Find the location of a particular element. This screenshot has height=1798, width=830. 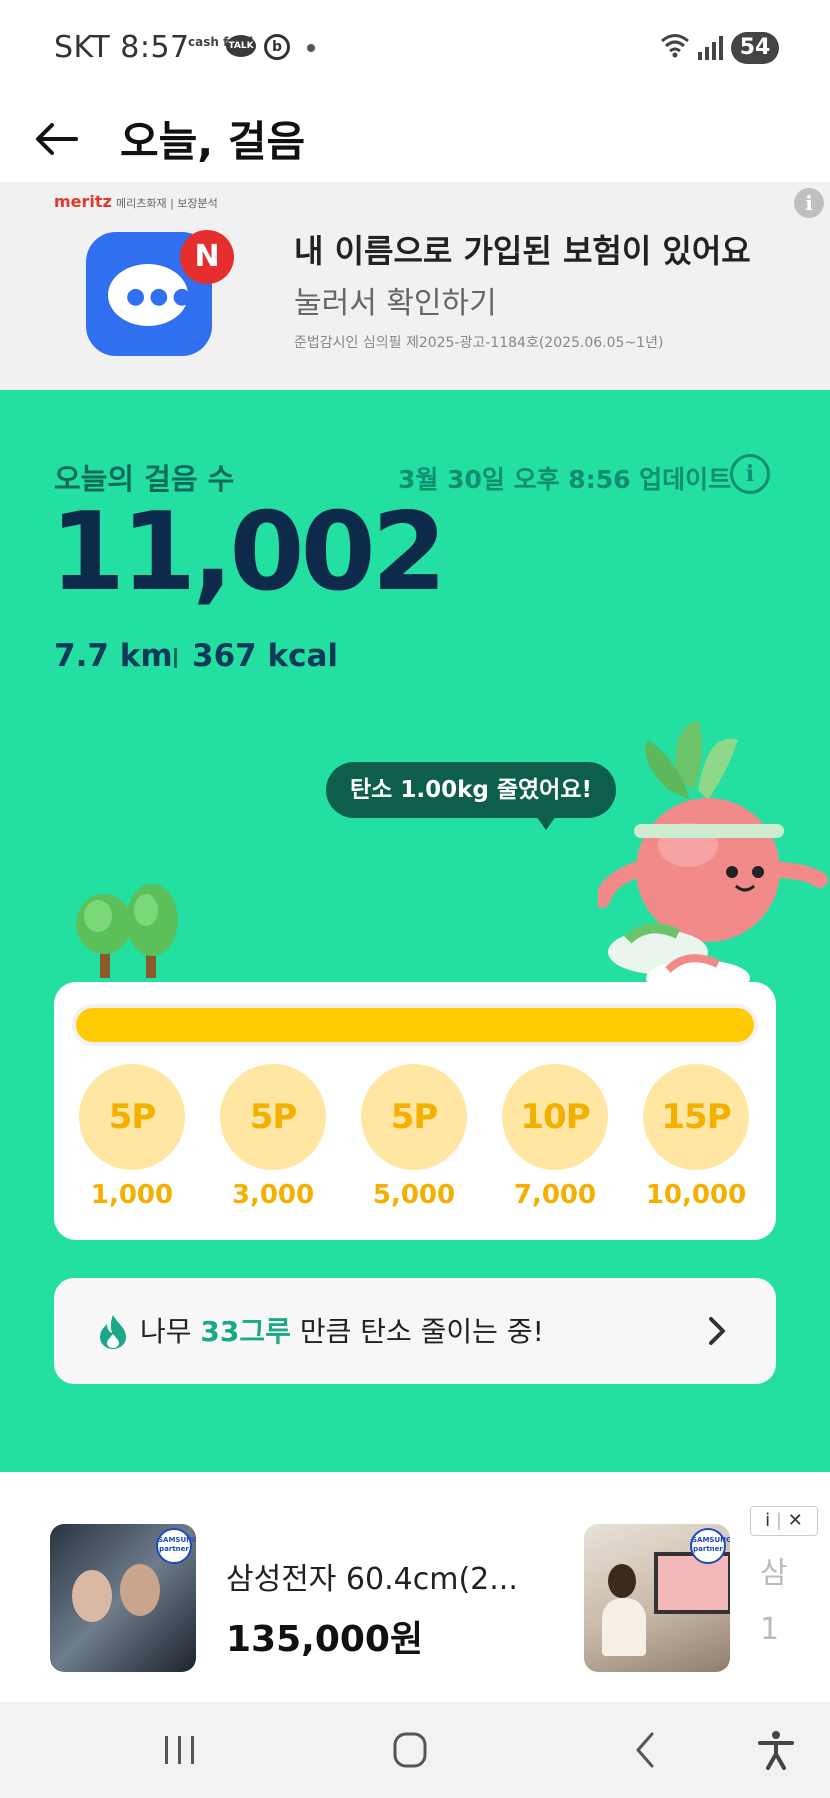

milestone-points-badge: 10P is located at coordinates (555, 1117).